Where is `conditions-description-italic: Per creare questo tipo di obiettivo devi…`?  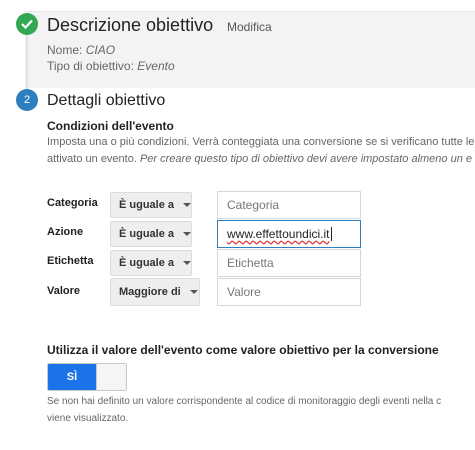 conditions-description-italic: Per creare questo tipo di obiettivo devi… is located at coordinates (305, 159).